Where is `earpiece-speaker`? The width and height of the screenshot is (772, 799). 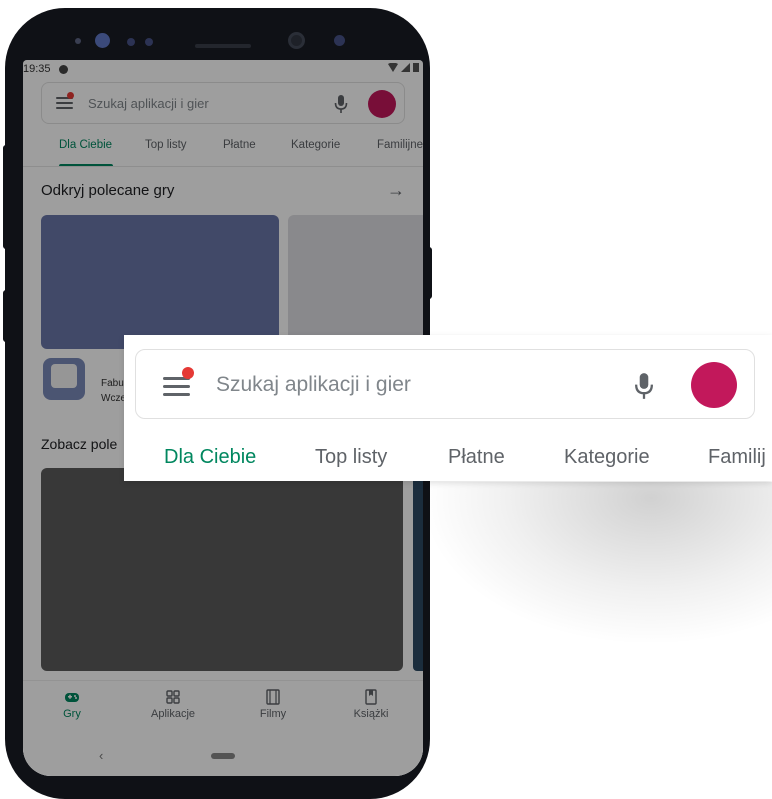
earpiece-speaker is located at coordinates (223, 46).